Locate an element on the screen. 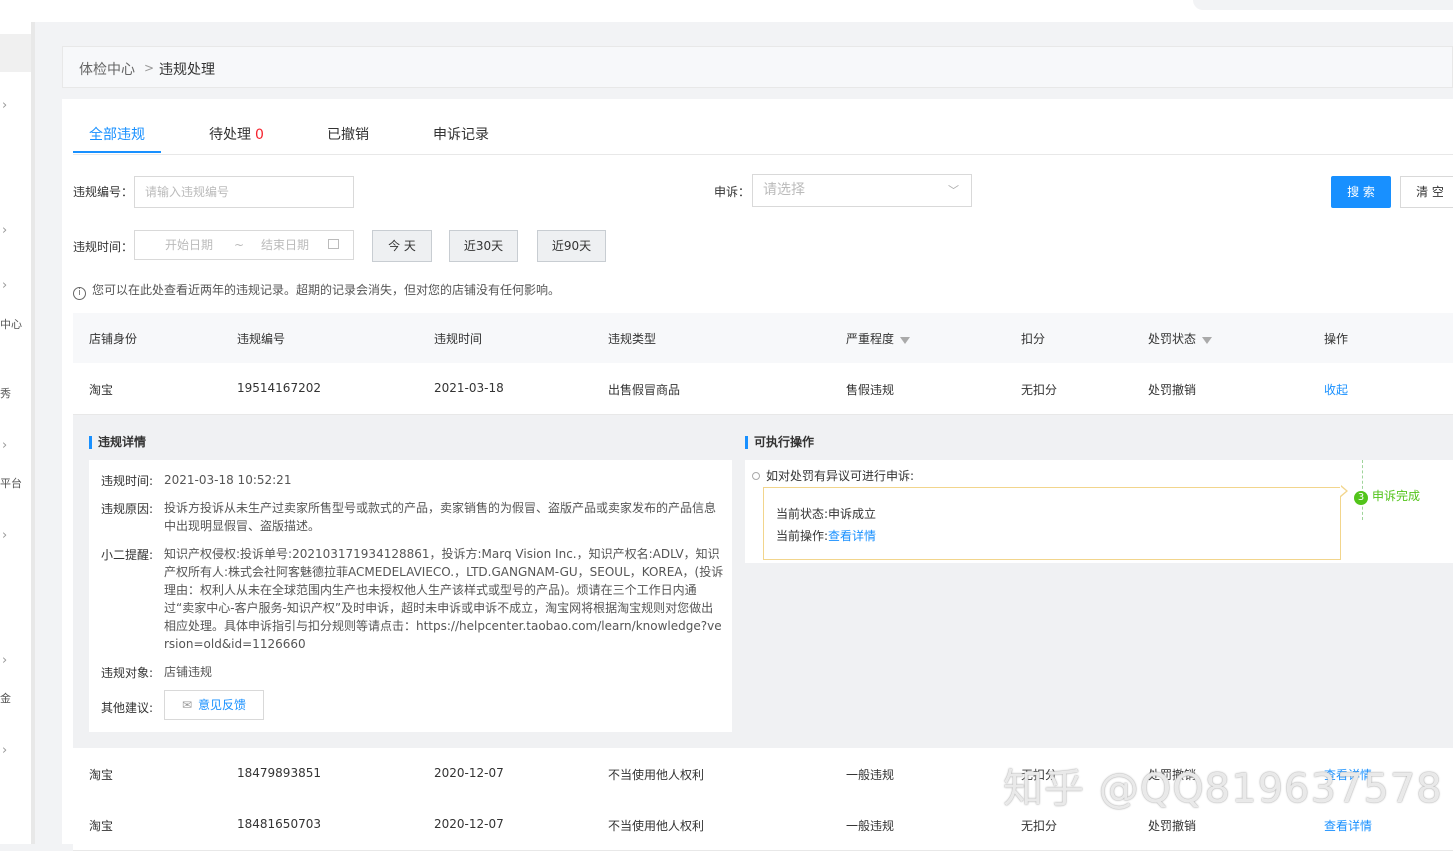  breadcrumb-root: 体检中心 is located at coordinates (107, 69).